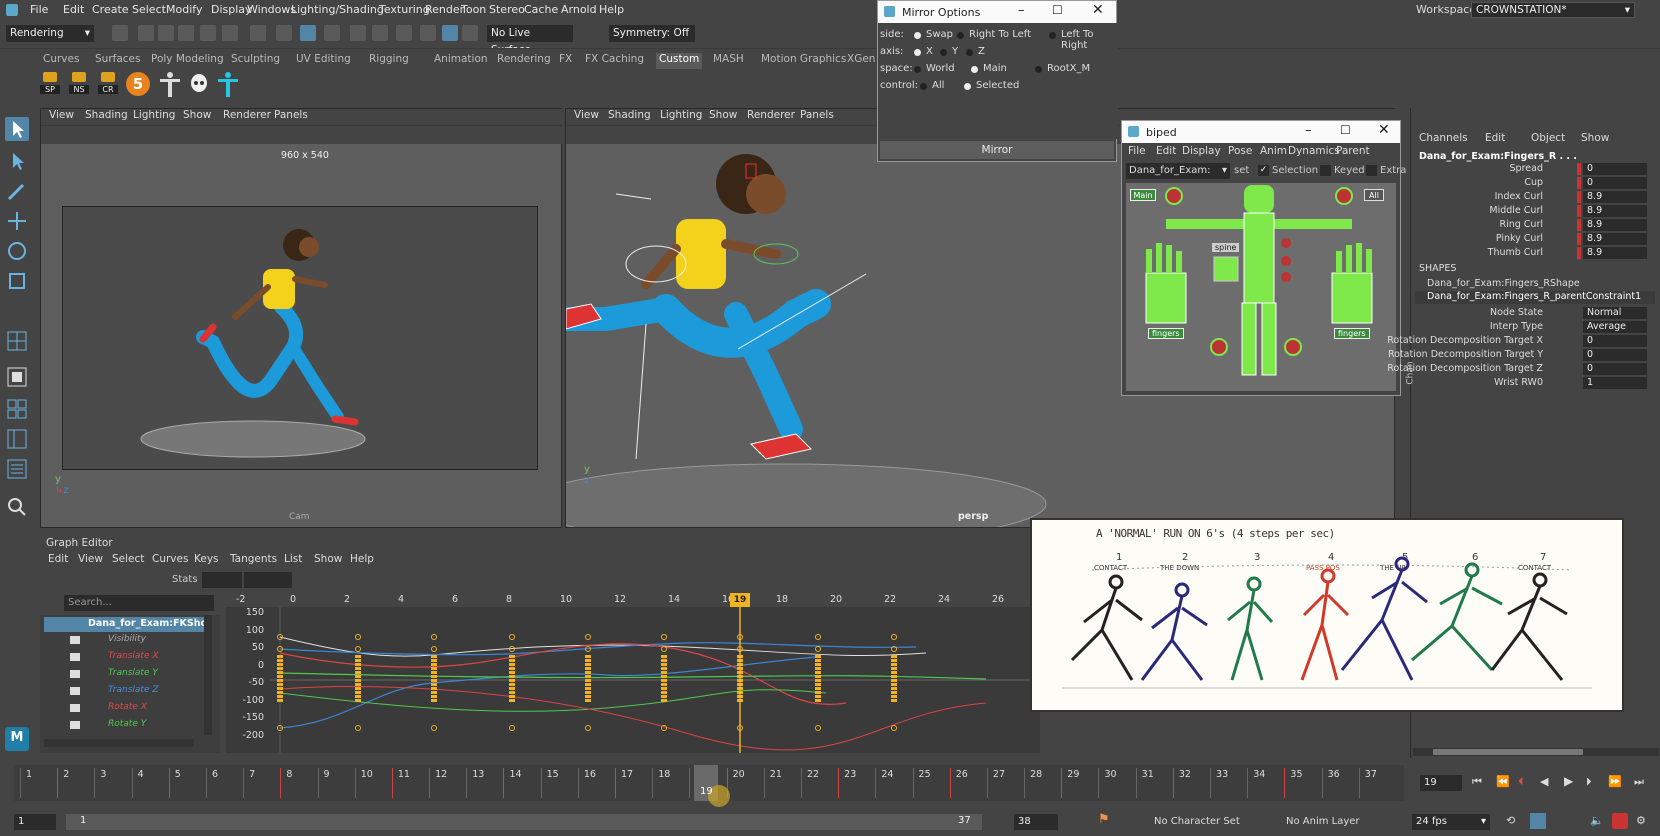  Describe the element at coordinates (231, 9) in the screenshot. I see `menu-display: Display` at that location.